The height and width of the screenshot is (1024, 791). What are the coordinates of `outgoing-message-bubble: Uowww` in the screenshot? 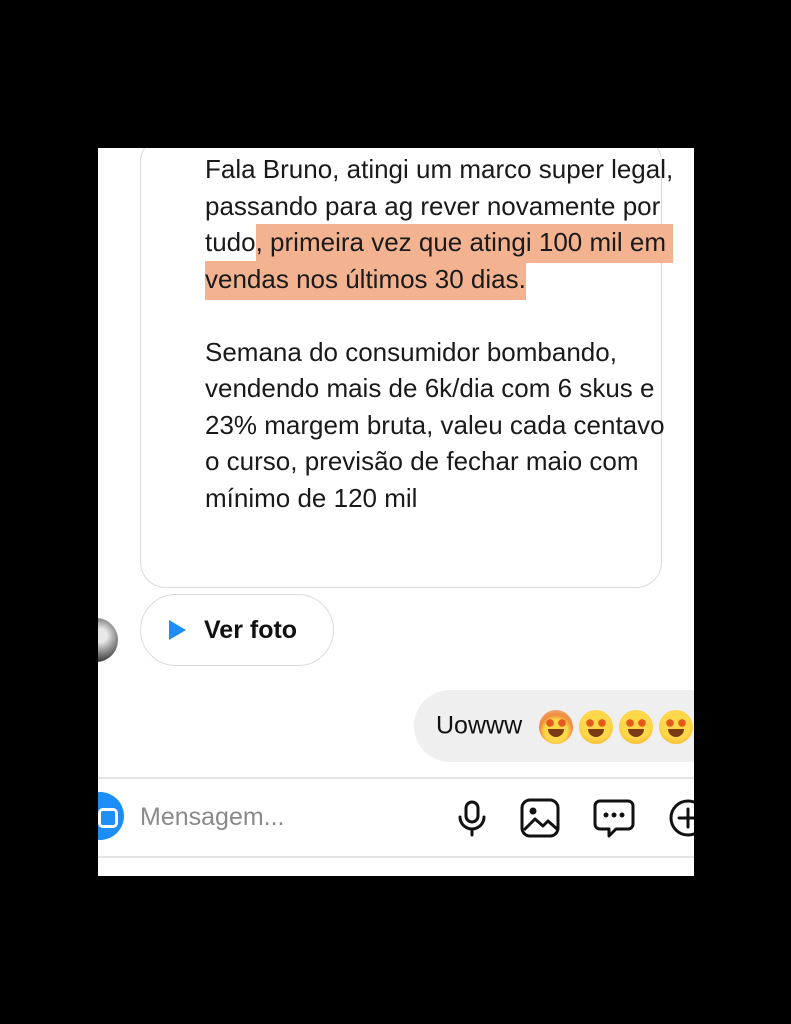 It's located at (554, 726).